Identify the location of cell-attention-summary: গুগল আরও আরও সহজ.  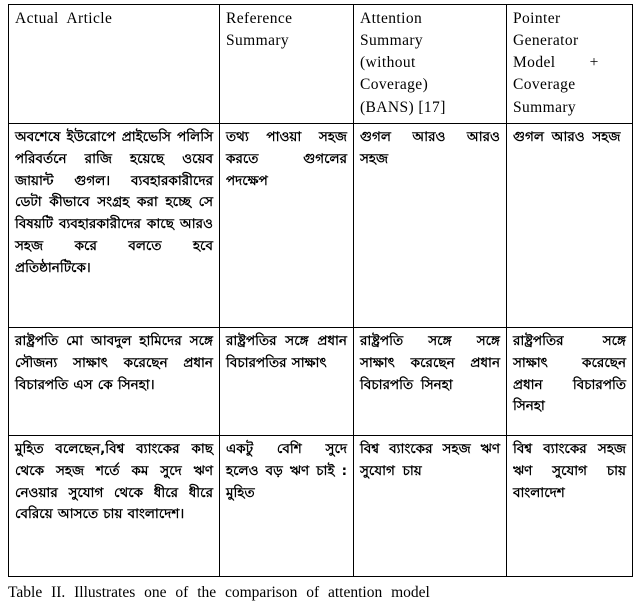
(430, 225).